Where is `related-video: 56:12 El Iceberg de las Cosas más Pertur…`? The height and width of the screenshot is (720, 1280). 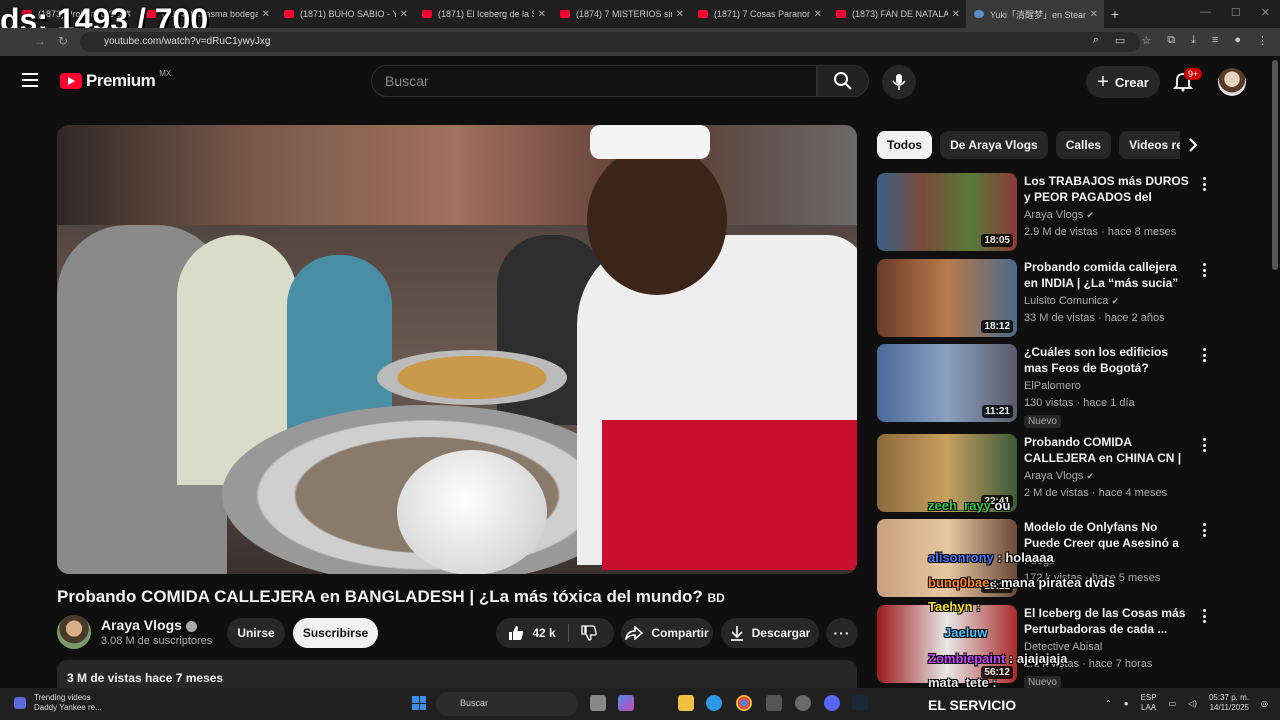 related-video: 56:12 El Iceberg de las Cosas más Pertur… is located at coordinates (1042, 647).